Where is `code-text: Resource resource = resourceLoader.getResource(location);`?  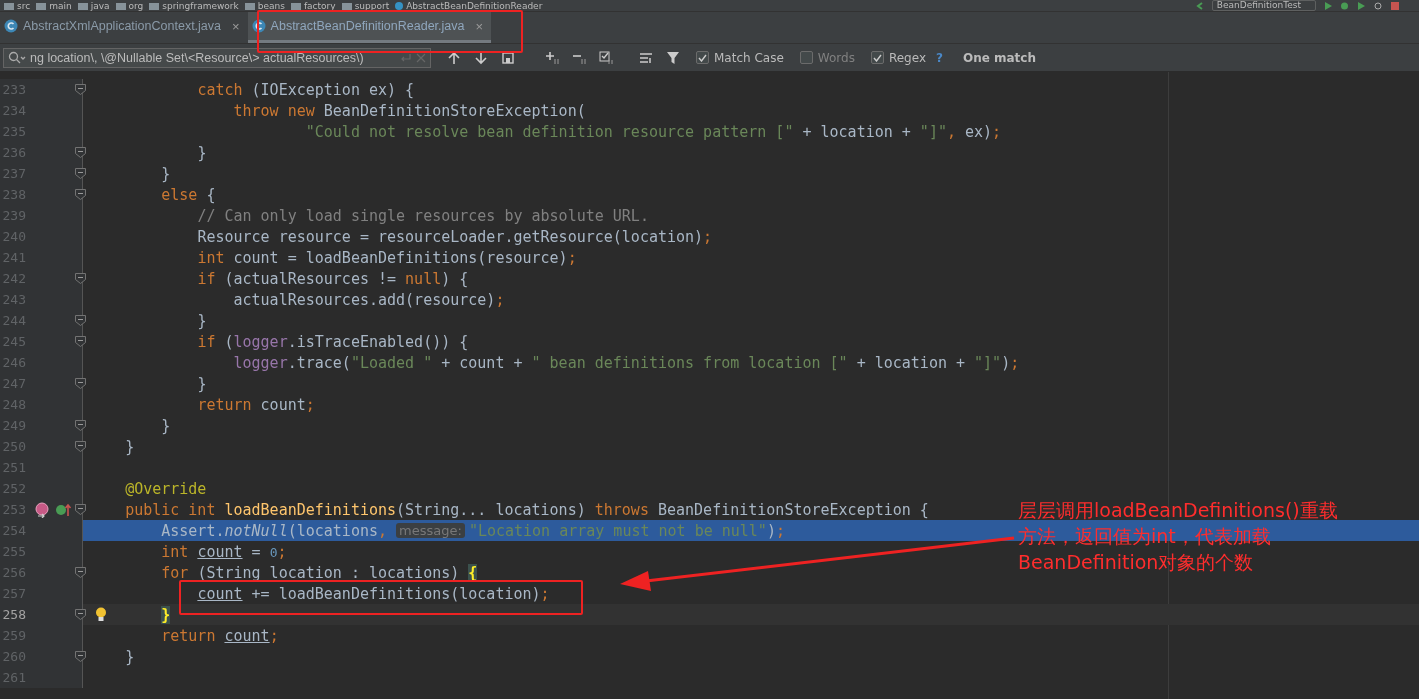
code-text: Resource resource = resourceLoader.getResource(location); is located at coordinates (454, 236).